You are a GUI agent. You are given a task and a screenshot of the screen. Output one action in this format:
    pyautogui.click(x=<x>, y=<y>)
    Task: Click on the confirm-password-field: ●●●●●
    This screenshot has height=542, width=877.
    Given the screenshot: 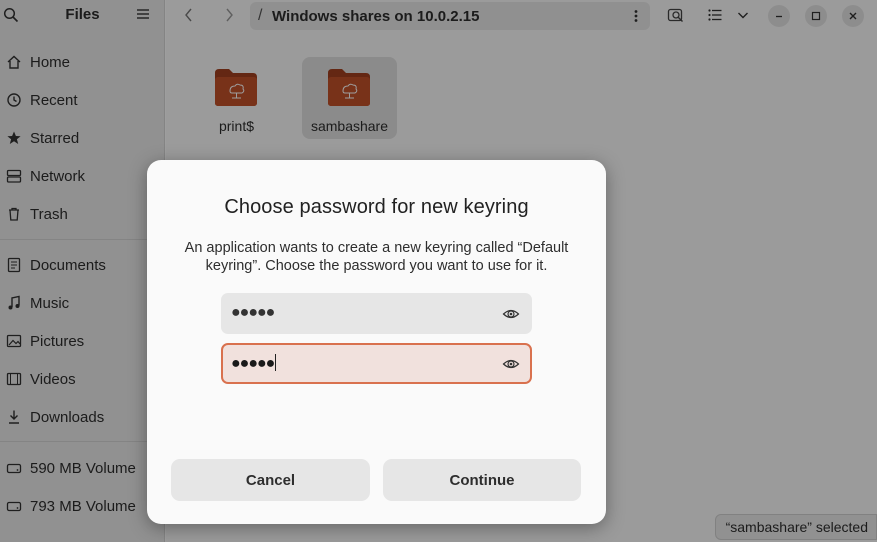 What is the action you would take?
    pyautogui.click(x=376, y=363)
    